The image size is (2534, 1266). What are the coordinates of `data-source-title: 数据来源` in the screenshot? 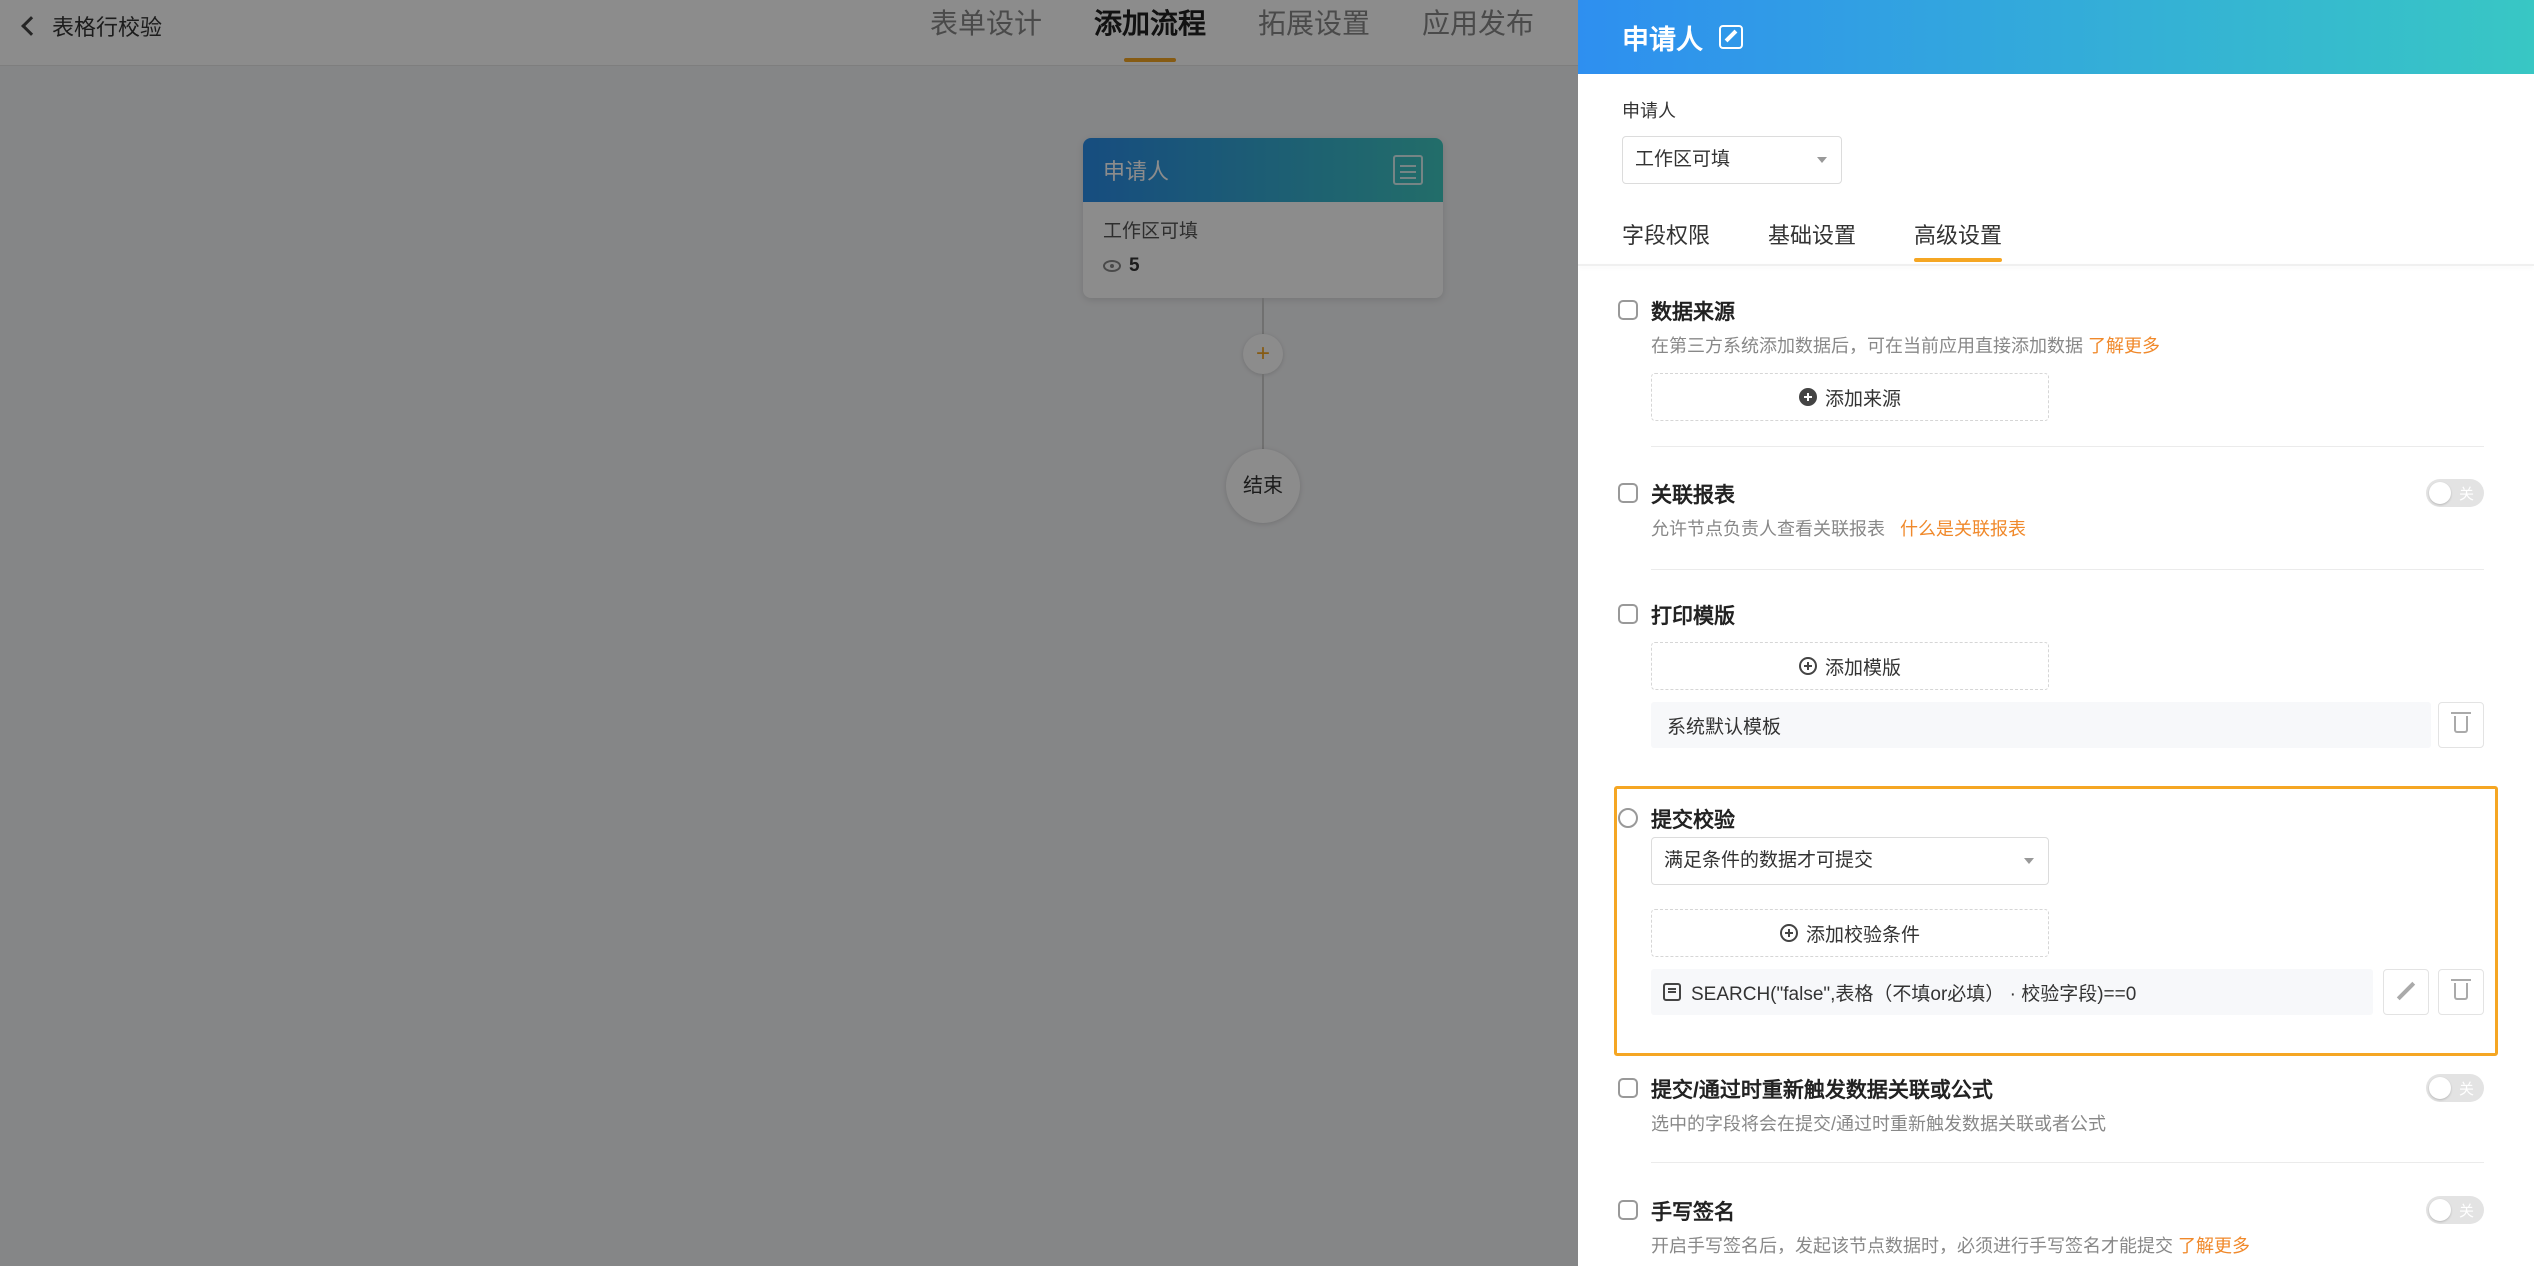 It's located at (1693, 312).